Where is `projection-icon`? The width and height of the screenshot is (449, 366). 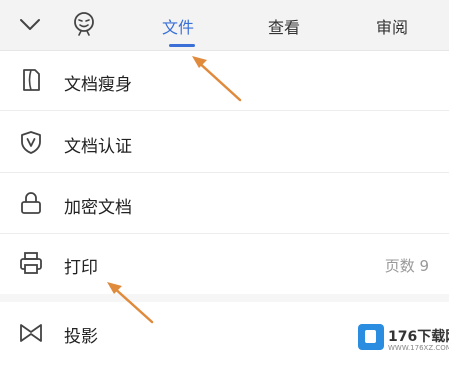
projection-icon is located at coordinates (31, 333).